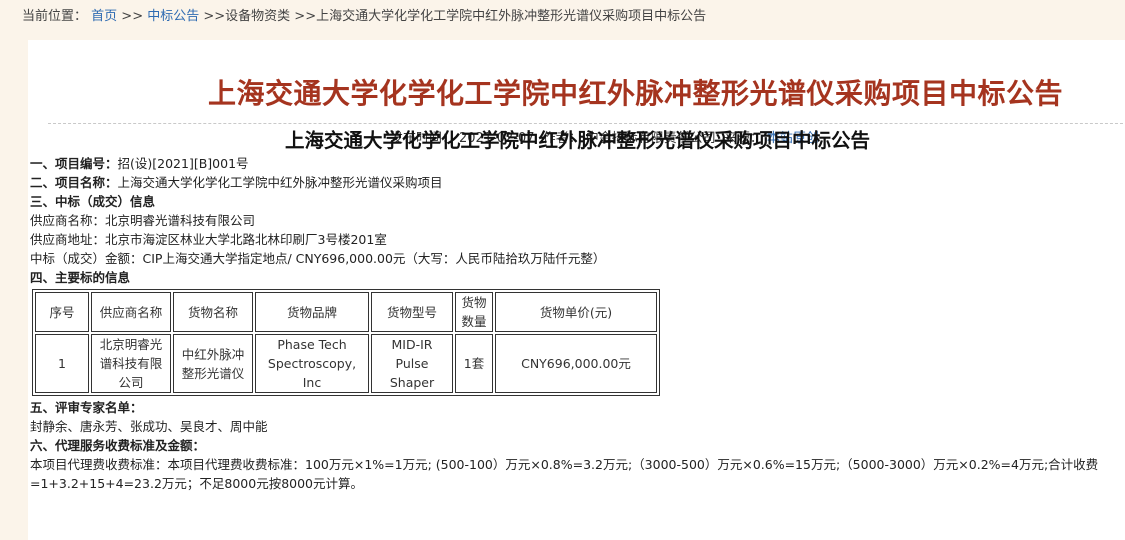  Describe the element at coordinates (636, 93) in the screenshot. I see `page-title: 上海交通大学化学化工学院中红外脉冲整形光谱仪采购项目中标公告` at that location.